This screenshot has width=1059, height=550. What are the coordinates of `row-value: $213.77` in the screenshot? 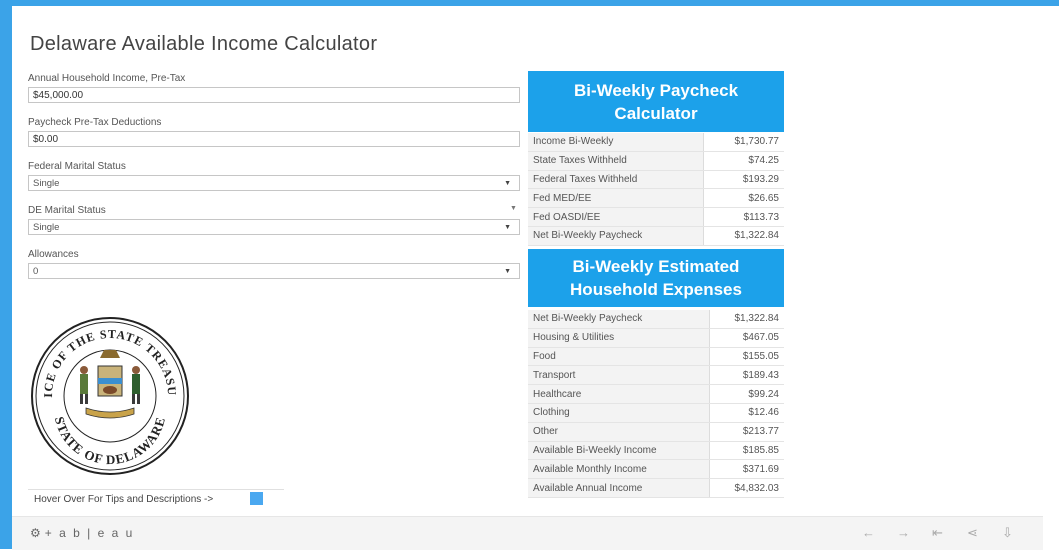 It's located at (746, 432).